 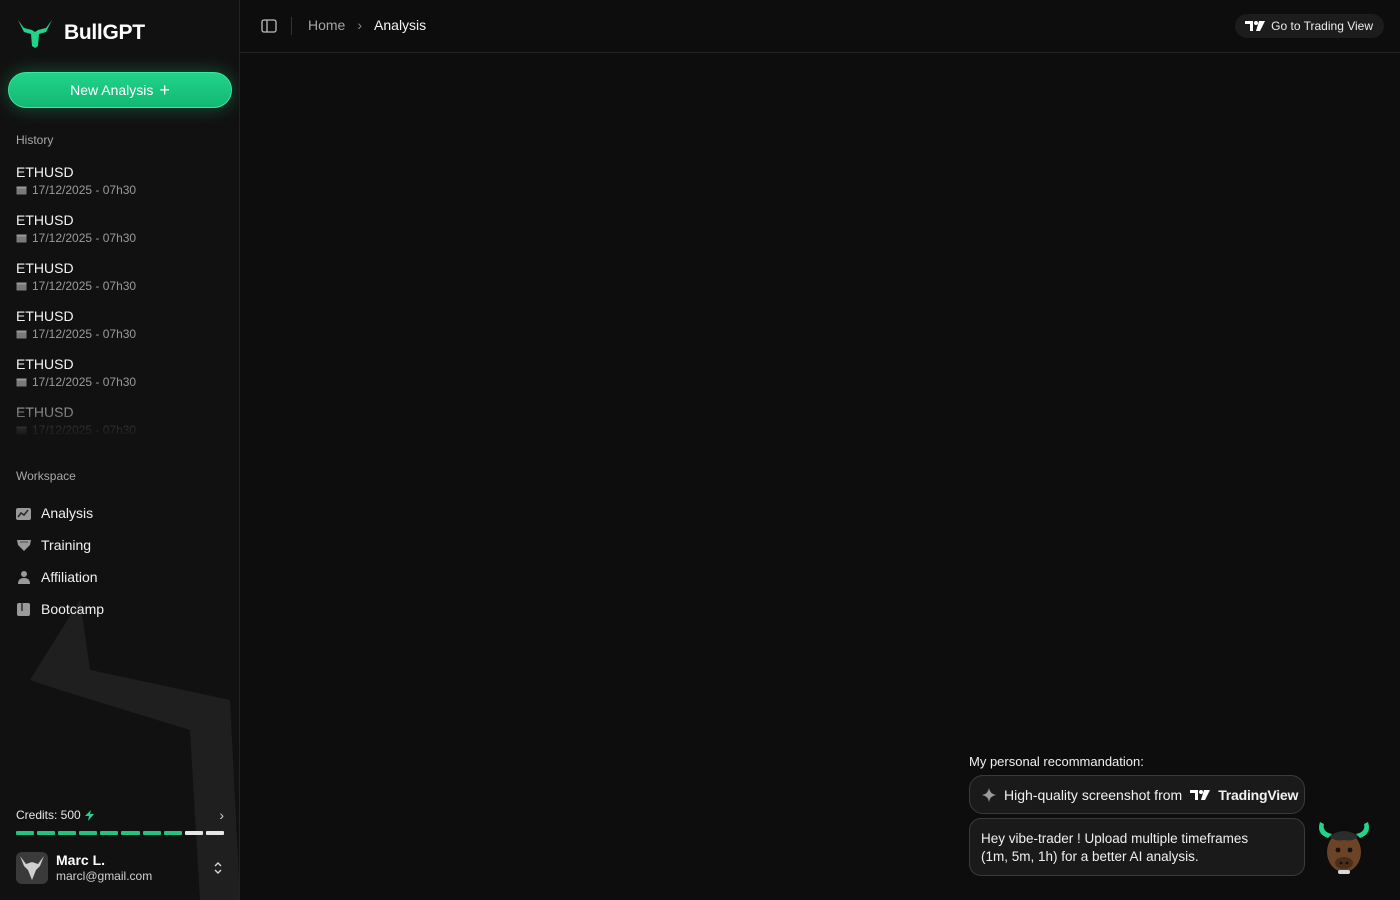 What do you see at coordinates (48, 815) in the screenshot?
I see `credits-label: Credits: 500` at bounding box center [48, 815].